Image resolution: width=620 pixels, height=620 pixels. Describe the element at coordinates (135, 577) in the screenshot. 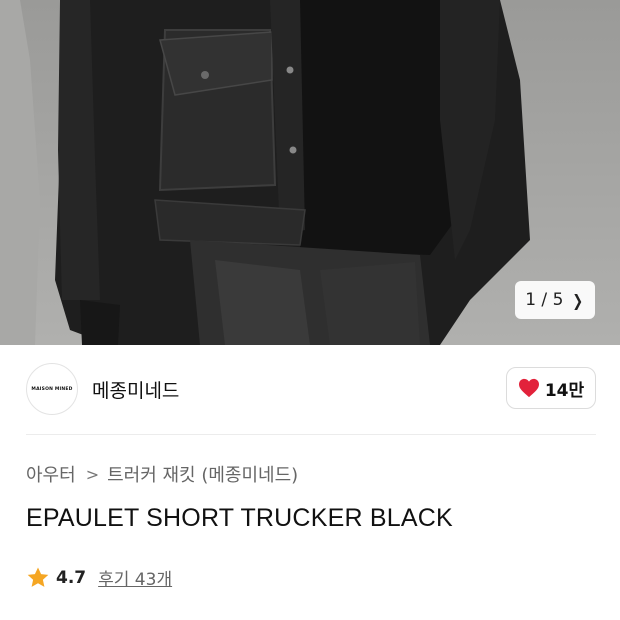

I see `reviews-link: 후기 43개` at that location.